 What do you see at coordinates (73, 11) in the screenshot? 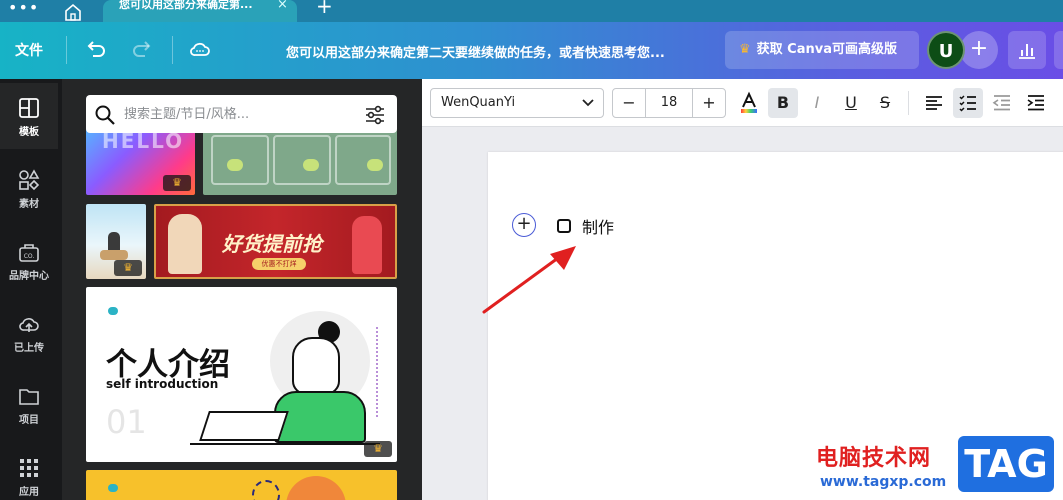
I see `home-icon` at bounding box center [73, 11].